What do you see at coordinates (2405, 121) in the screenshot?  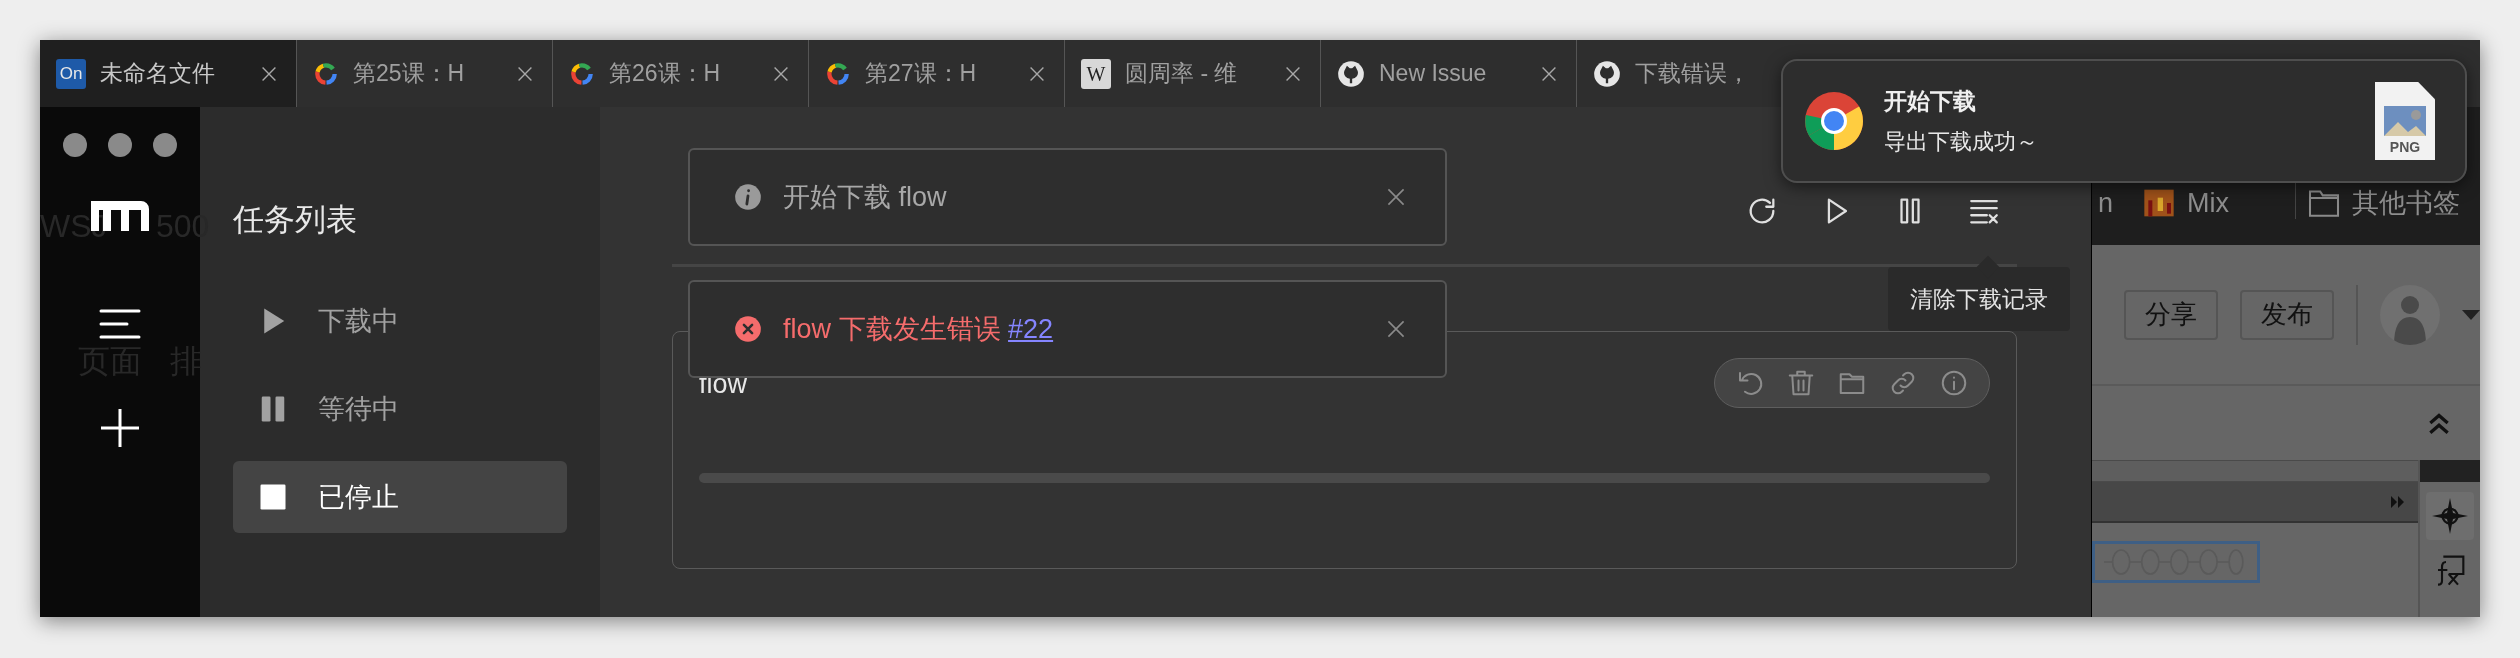 I see `image-icon` at bounding box center [2405, 121].